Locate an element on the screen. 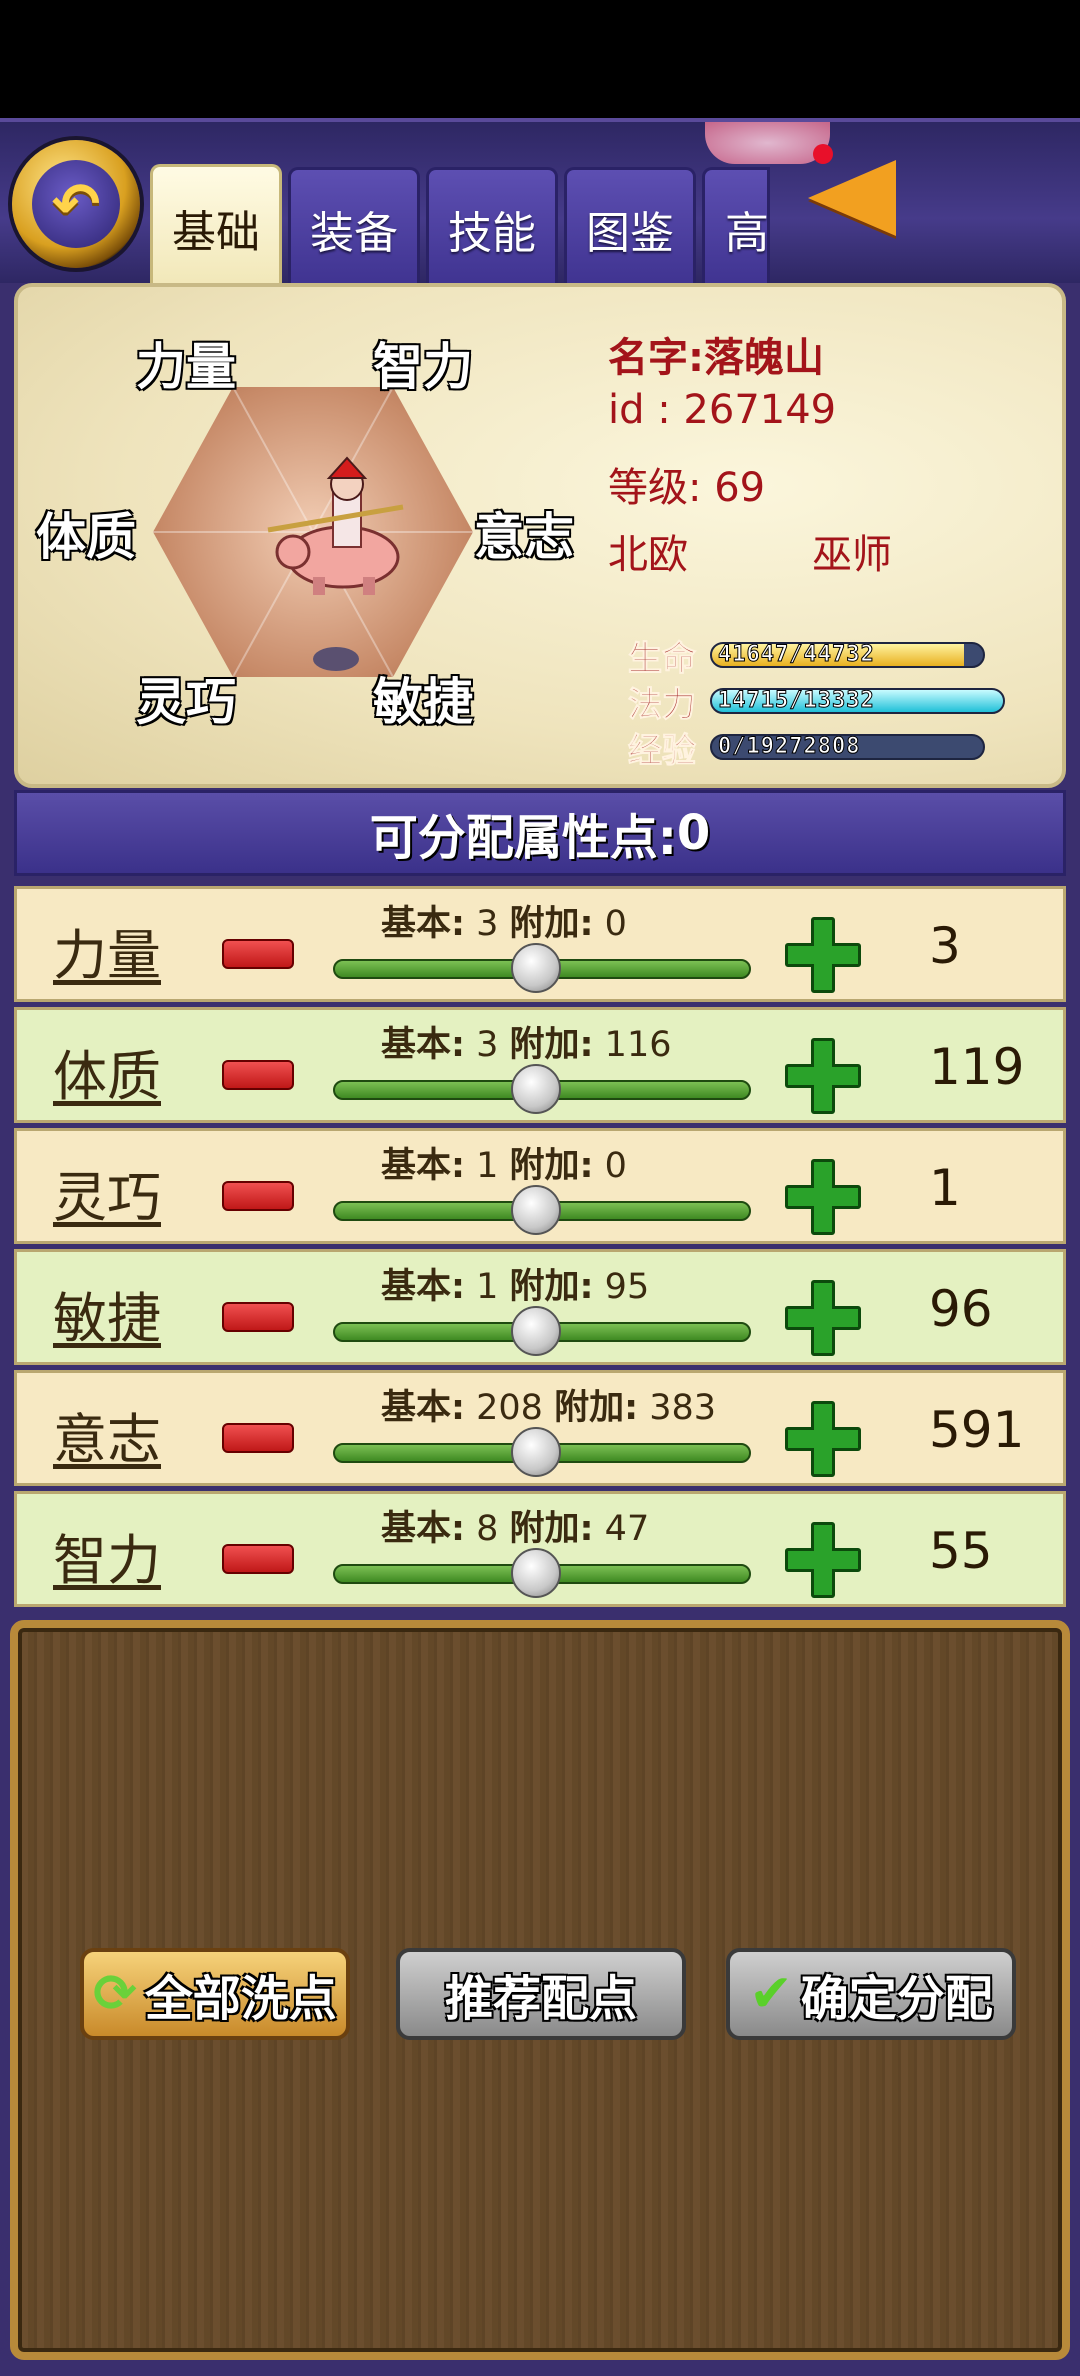  back-arrow-icon: ↶ is located at coordinates (76, 204).